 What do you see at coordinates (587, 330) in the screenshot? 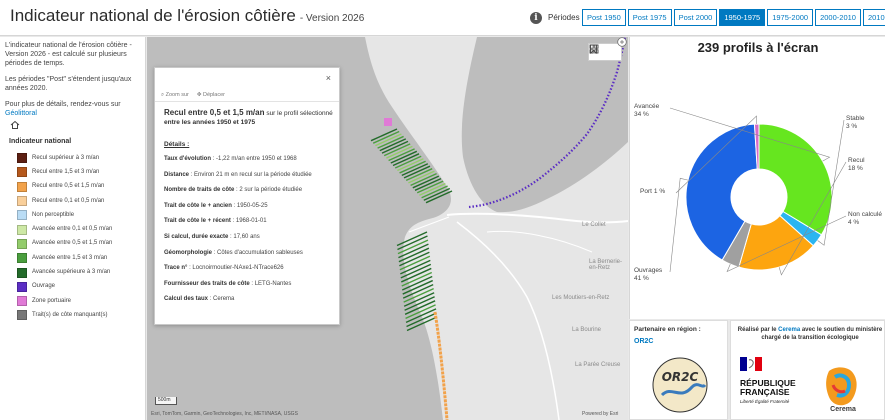
I see `place-label: La Bourine` at bounding box center [587, 330].